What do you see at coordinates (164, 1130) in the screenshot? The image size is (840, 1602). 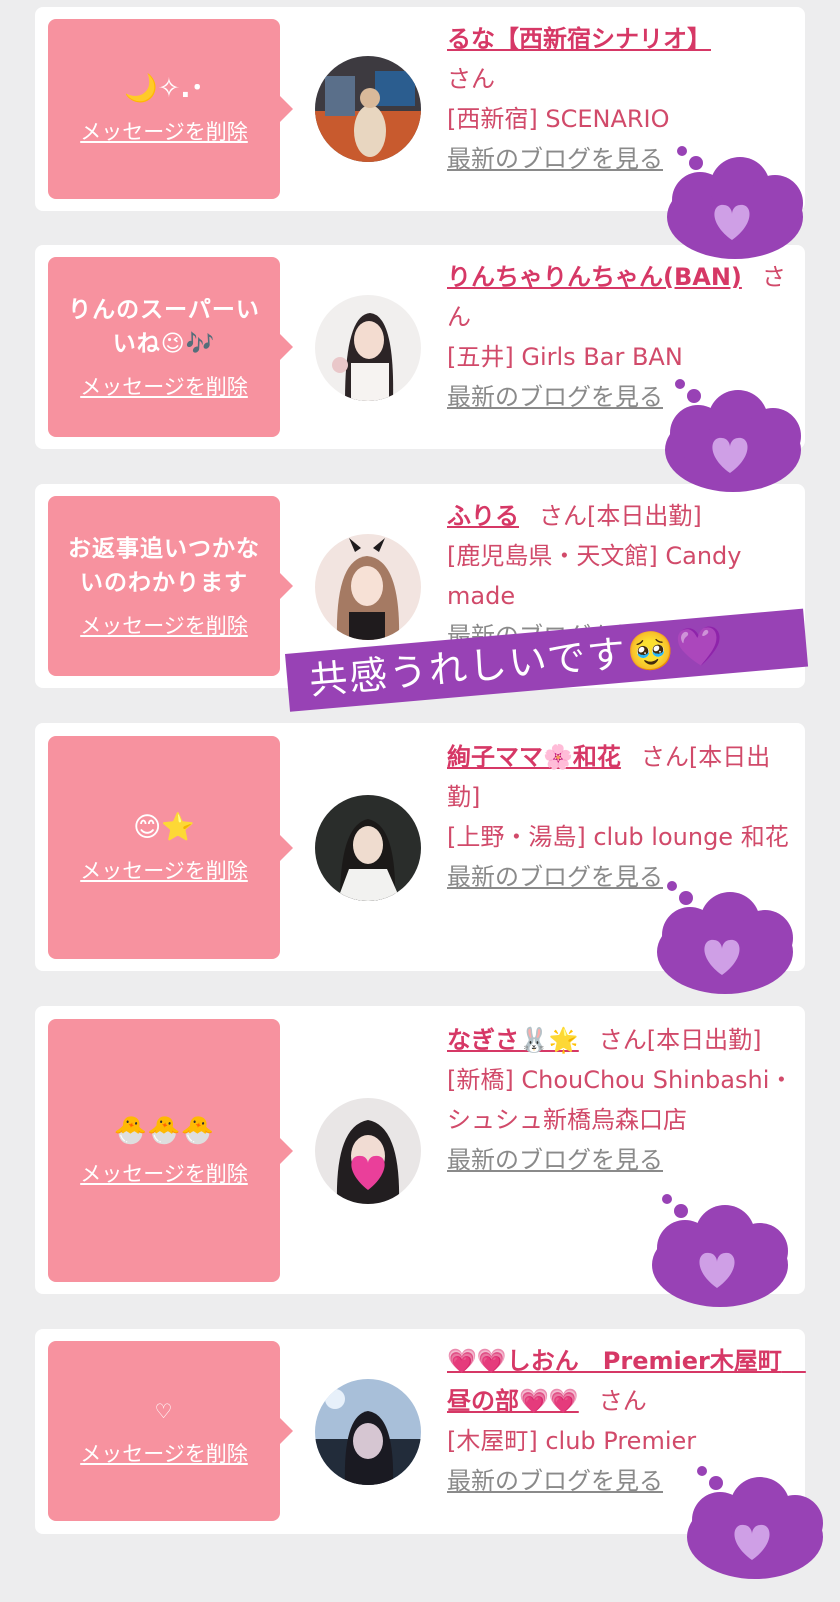 I see `message-text: 🐣🐣🐣` at bounding box center [164, 1130].